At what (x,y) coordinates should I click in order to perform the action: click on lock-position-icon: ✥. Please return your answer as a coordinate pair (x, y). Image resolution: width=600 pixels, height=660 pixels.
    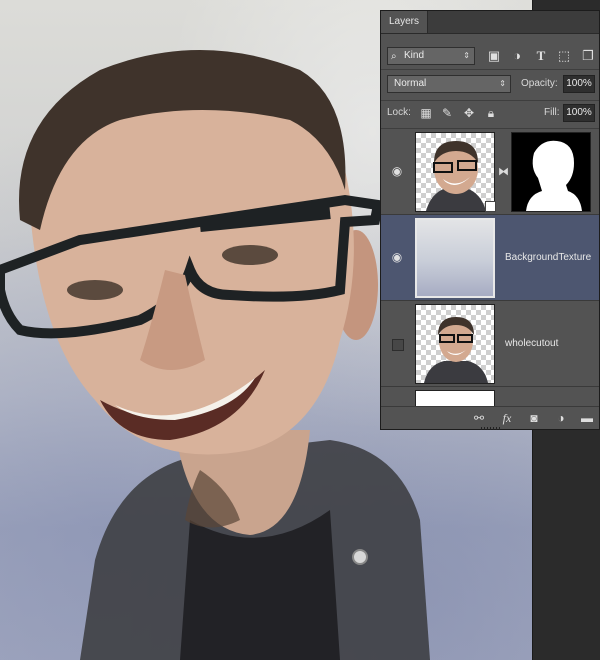
    Looking at the image, I should click on (469, 113).